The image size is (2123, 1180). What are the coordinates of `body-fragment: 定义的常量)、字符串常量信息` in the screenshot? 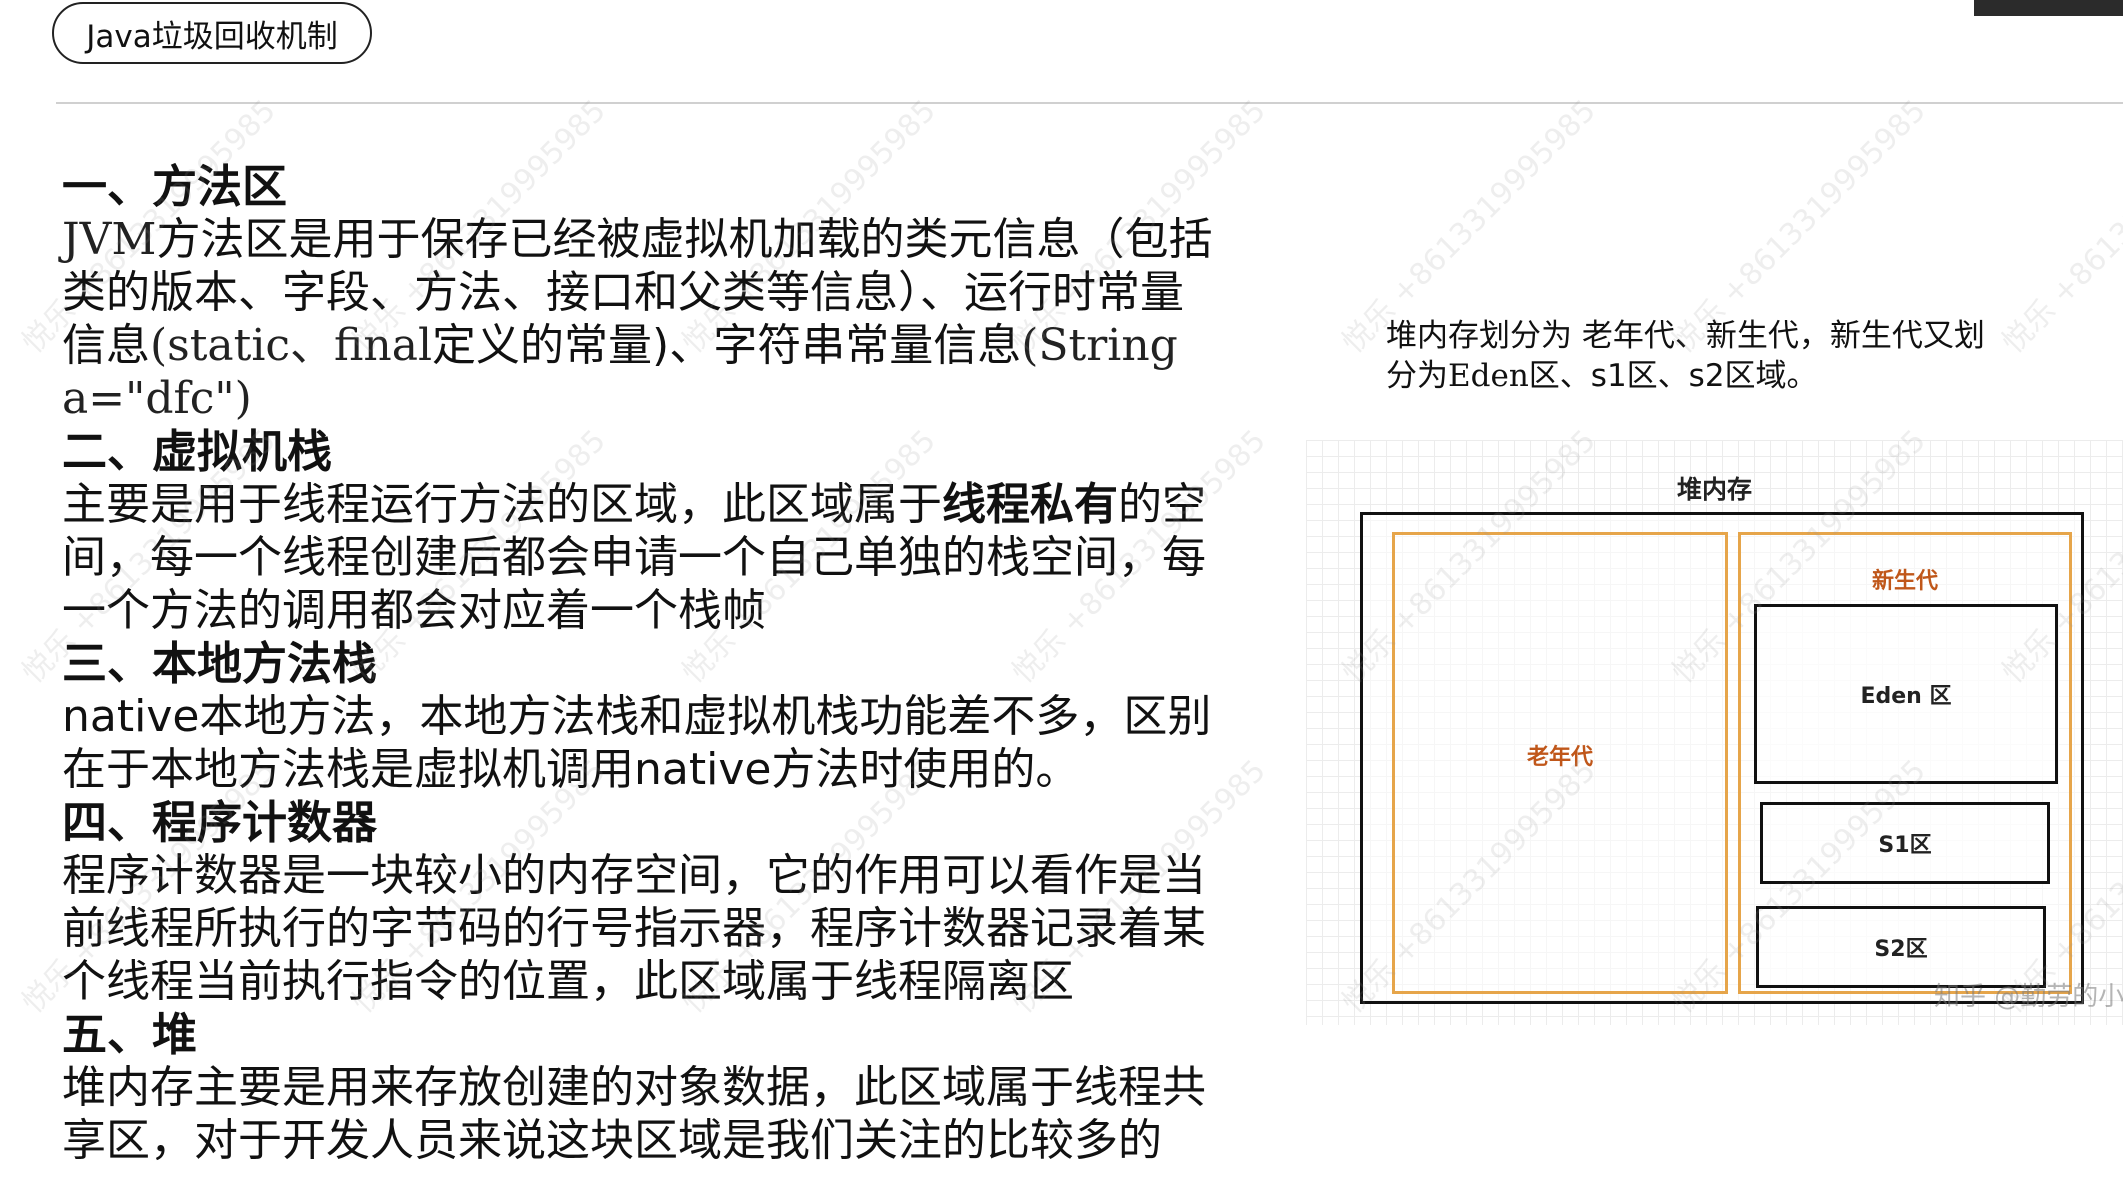 It's located at (727, 345).